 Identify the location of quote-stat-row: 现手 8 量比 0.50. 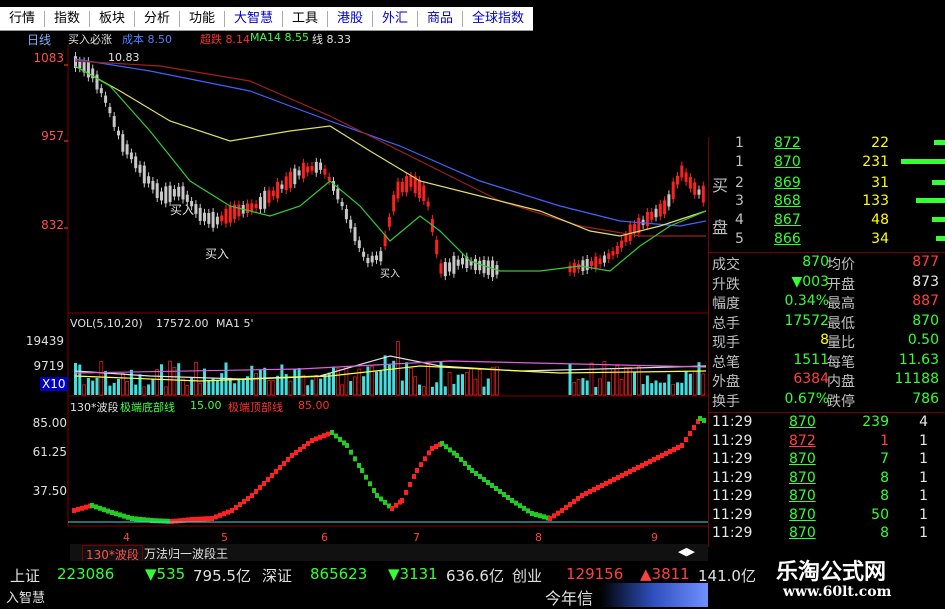
(827, 341).